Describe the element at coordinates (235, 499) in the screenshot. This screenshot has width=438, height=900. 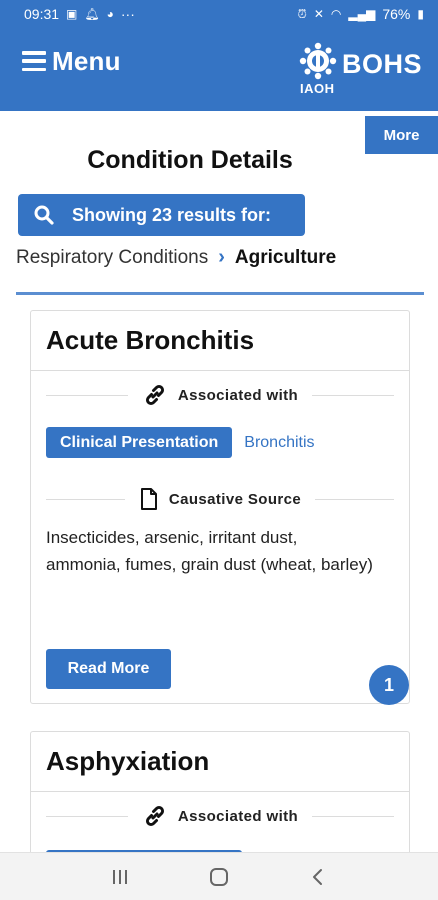
I see `causative-source-label: Causative Source` at that location.